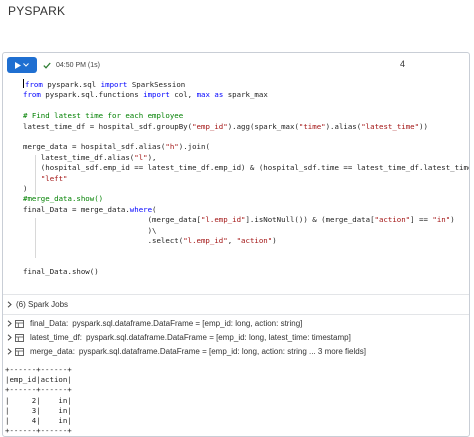 Image resolution: width=474 pixels, height=437 pixels. I want to click on text-cursor, so click(23, 83).